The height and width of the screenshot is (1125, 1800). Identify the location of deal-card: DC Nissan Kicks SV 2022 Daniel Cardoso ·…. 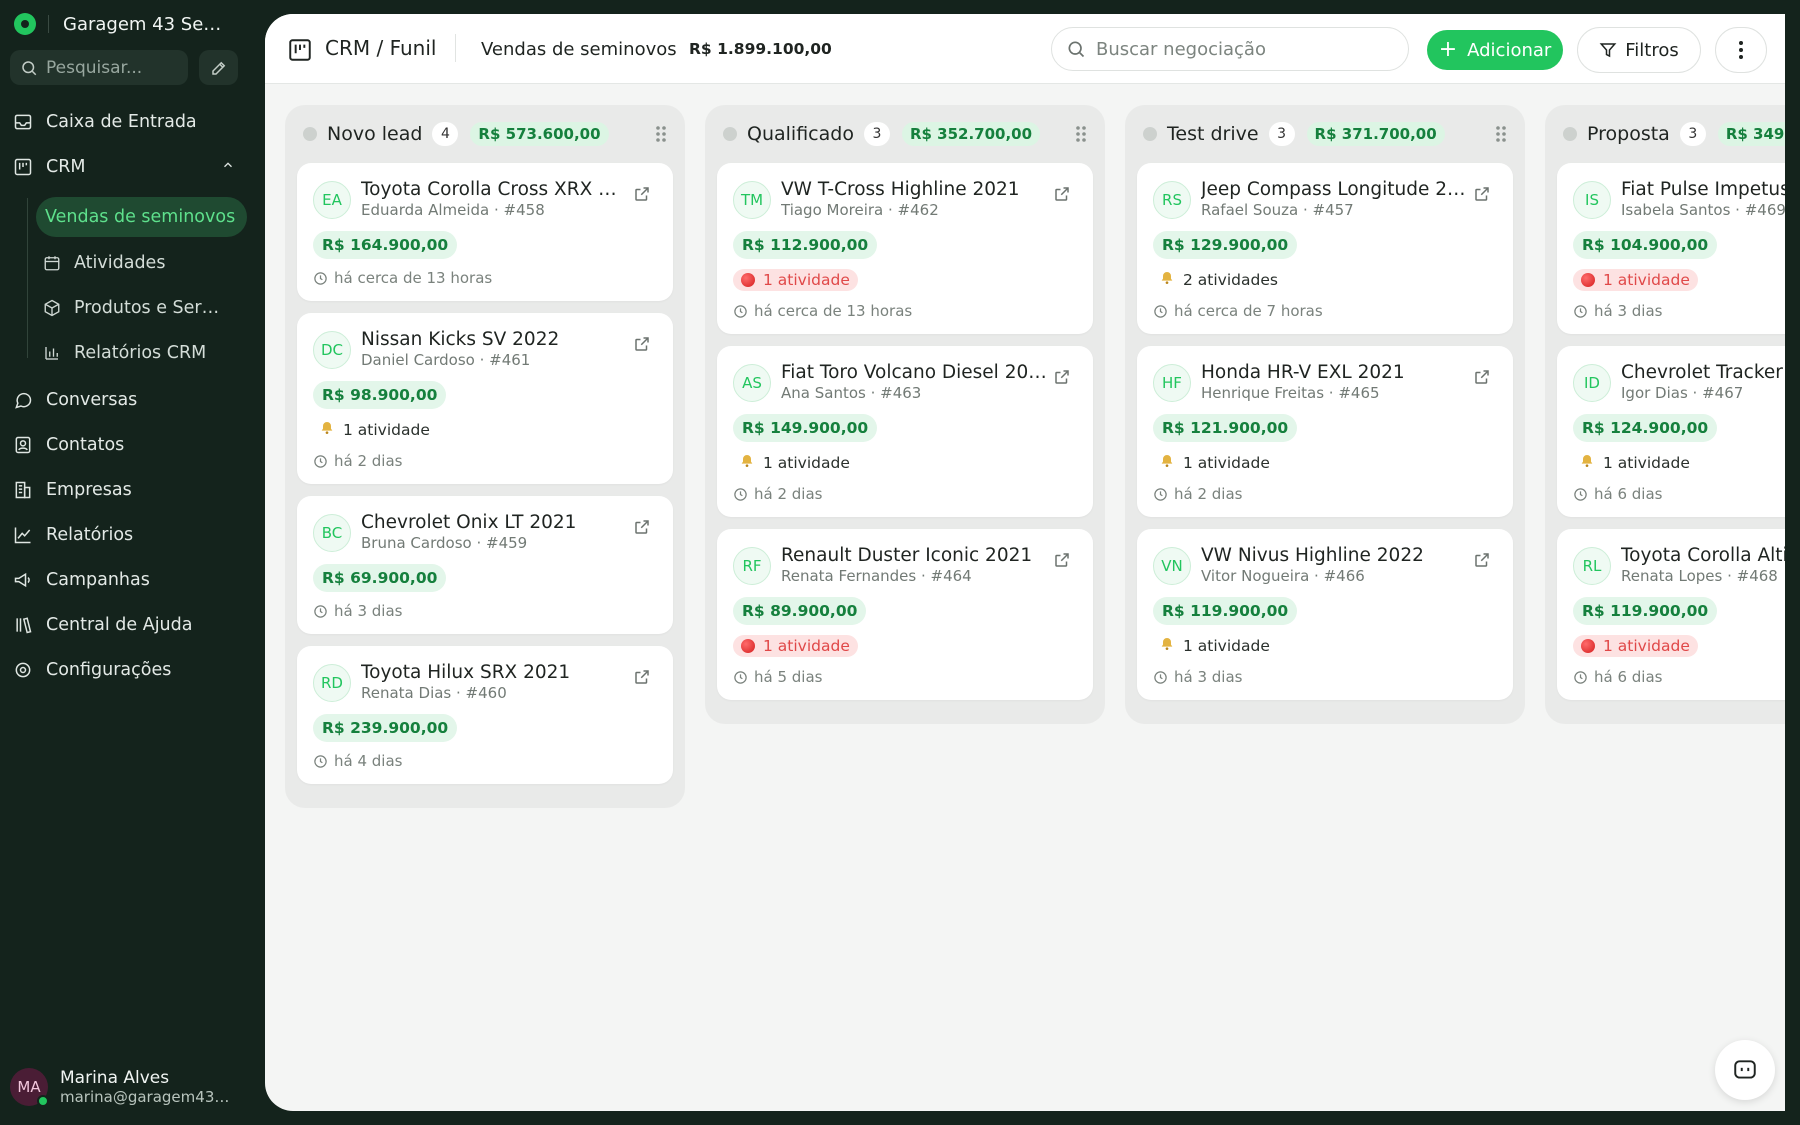
(485, 398).